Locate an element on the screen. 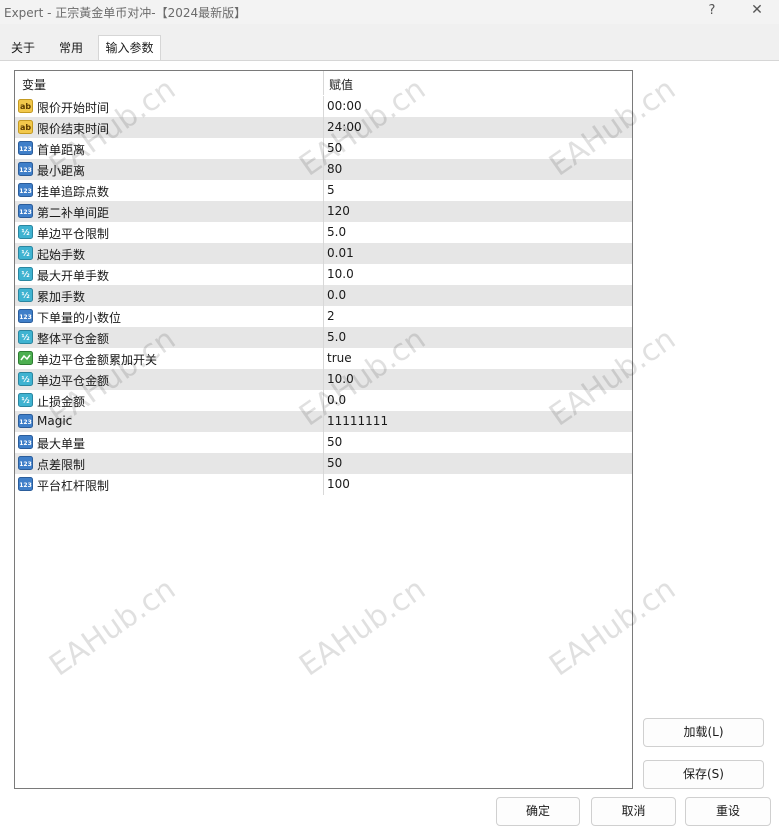  parameter-row: 123 点差限制 50 is located at coordinates (323, 463).